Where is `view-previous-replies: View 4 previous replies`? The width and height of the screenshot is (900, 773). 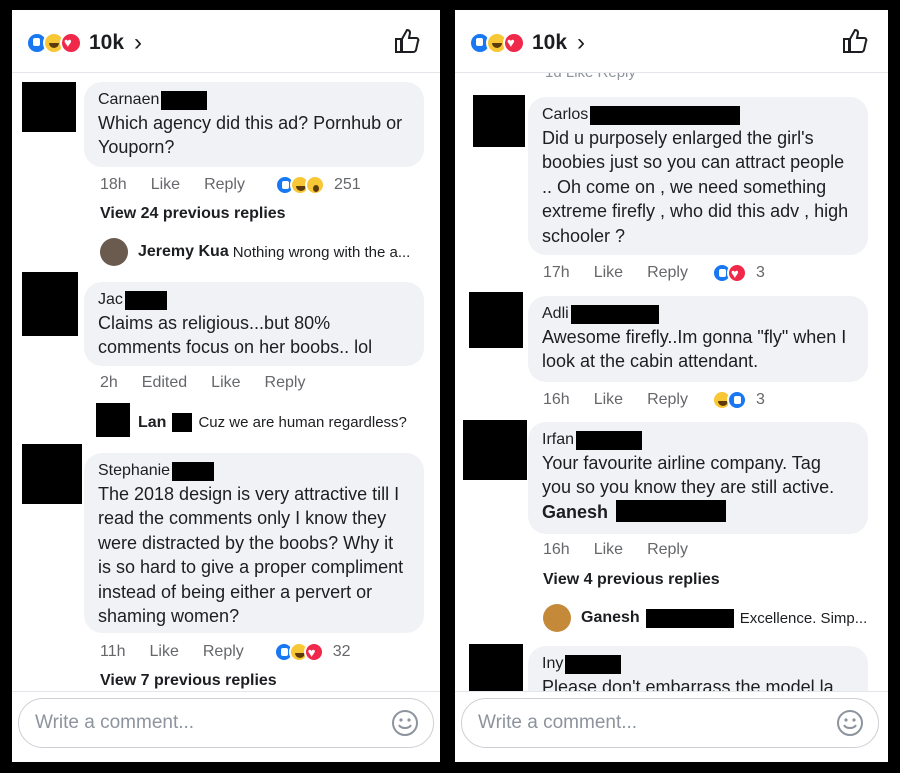 view-previous-replies: View 4 previous replies is located at coordinates (631, 580).